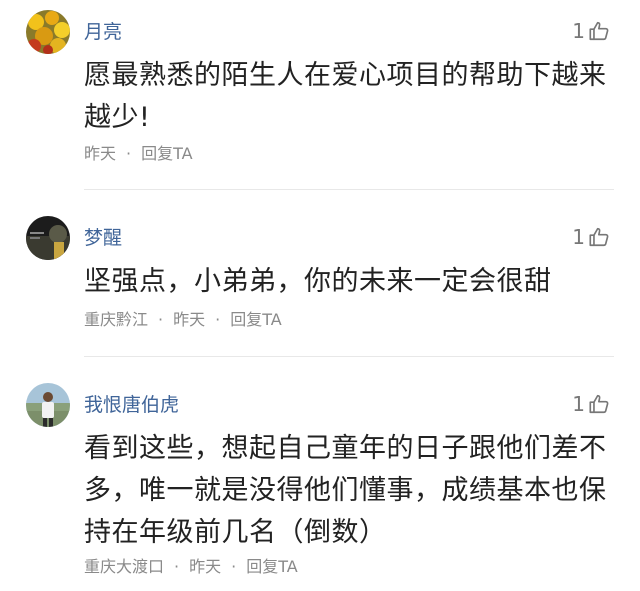 The width and height of the screenshot is (640, 591). I want to click on comment-text: 愿最熟悉的陌生人在爱心项目的帮助下越来越少!, so click(345, 96).